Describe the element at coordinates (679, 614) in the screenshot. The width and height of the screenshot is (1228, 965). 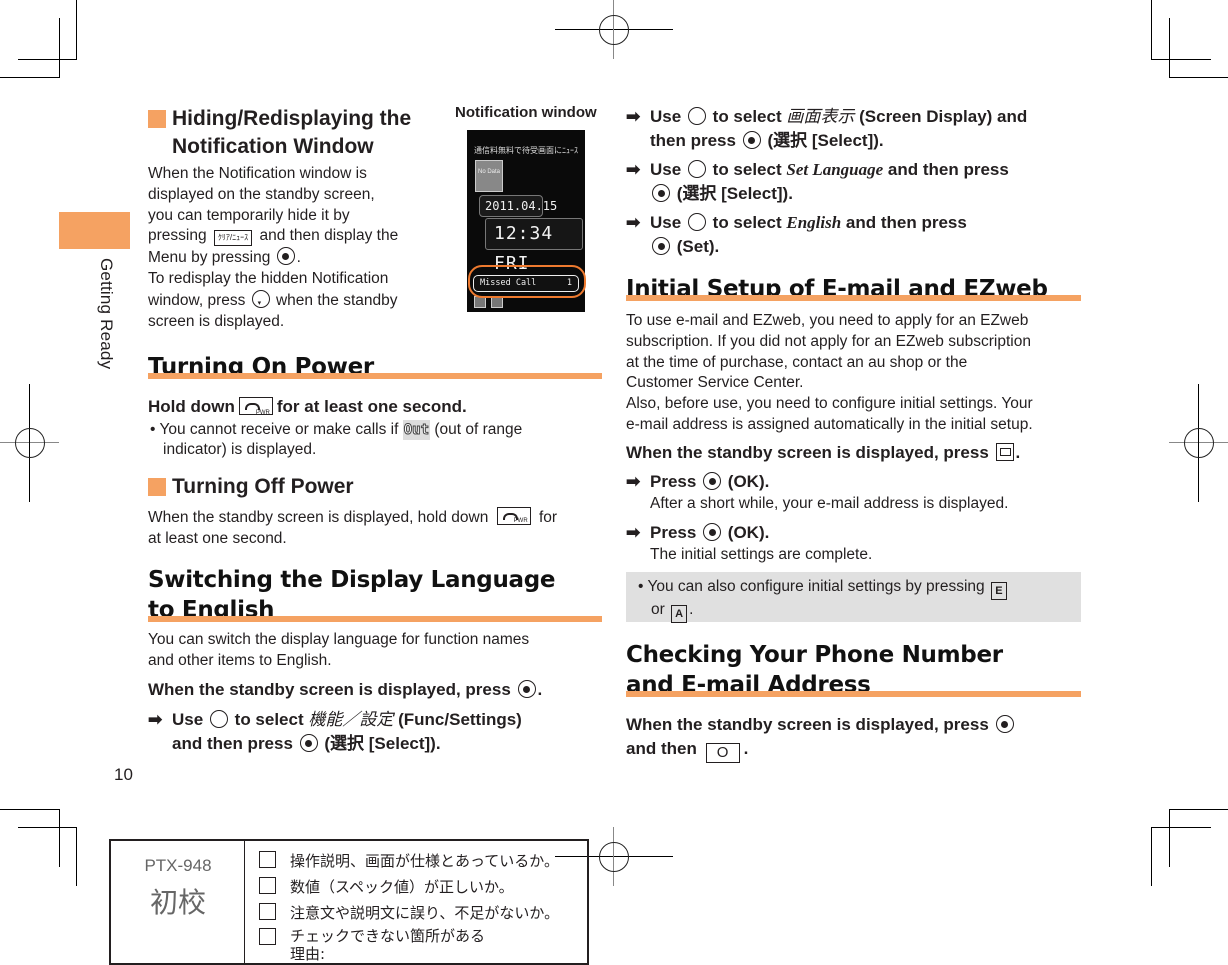
I see `app-key-icon: A` at that location.